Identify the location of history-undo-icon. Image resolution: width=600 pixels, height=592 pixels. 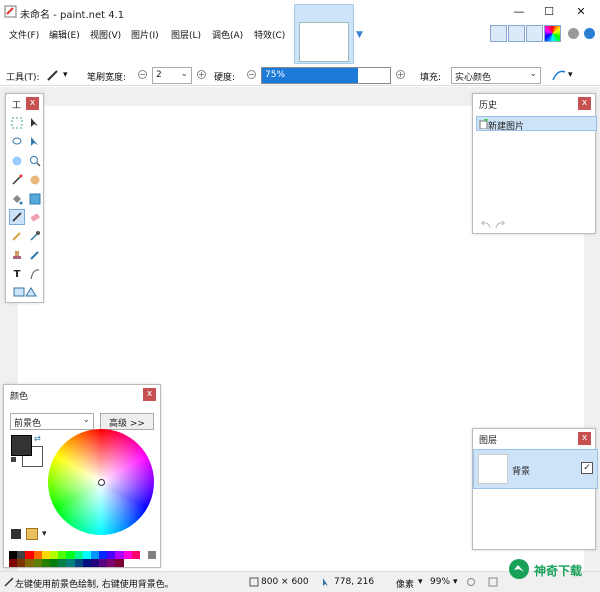
(485, 225).